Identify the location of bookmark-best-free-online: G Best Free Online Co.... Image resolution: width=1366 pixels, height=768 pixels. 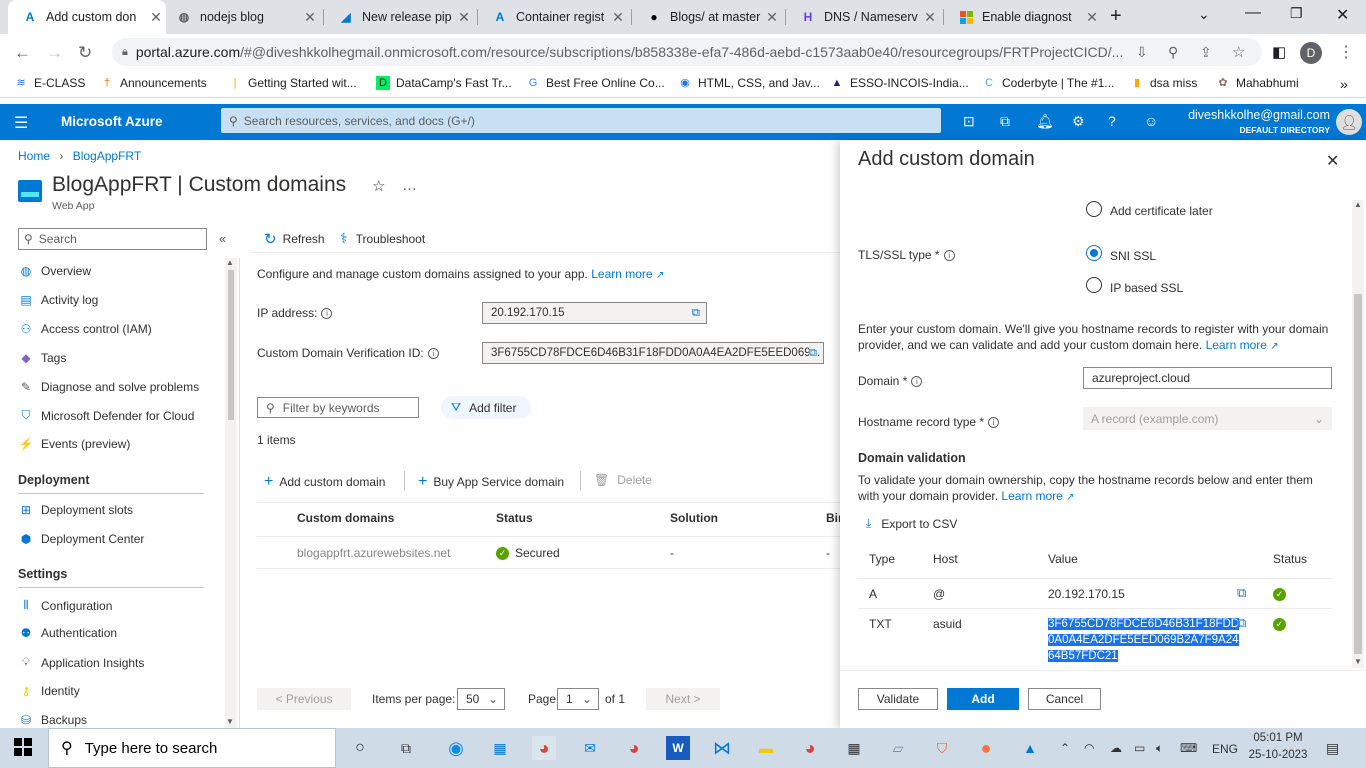
(595, 83).